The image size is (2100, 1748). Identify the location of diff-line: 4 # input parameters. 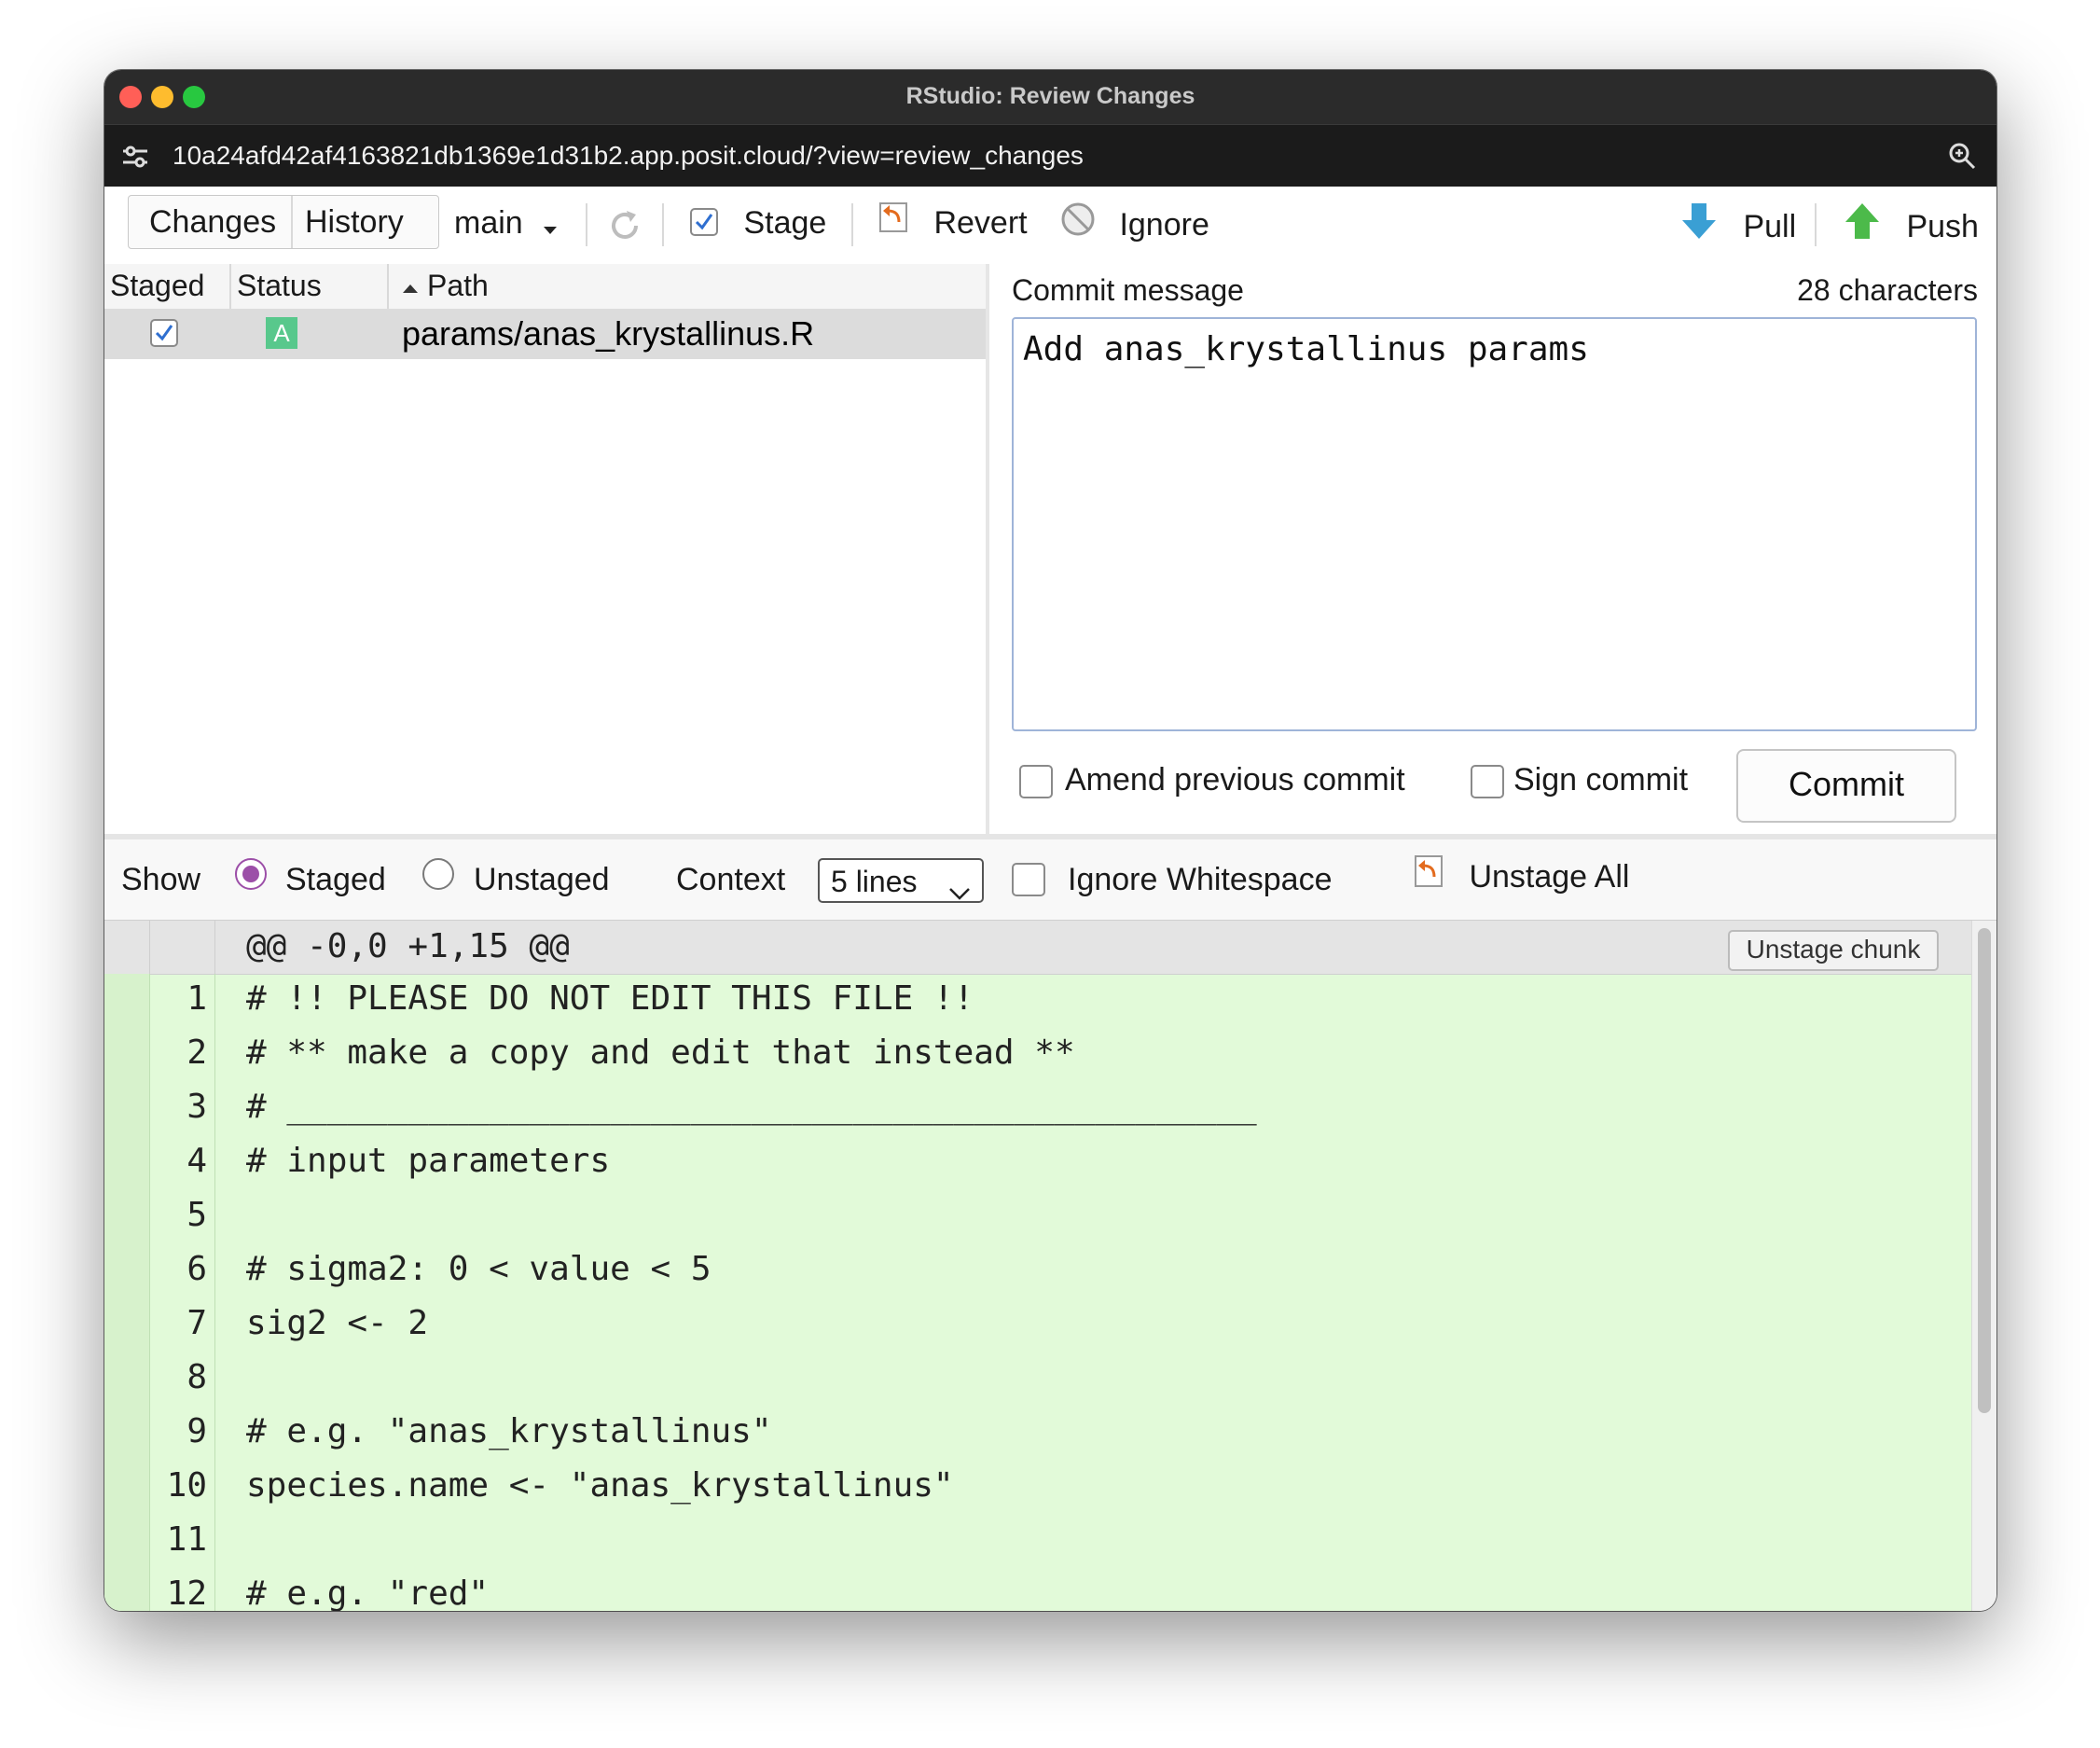
(1038, 1163).